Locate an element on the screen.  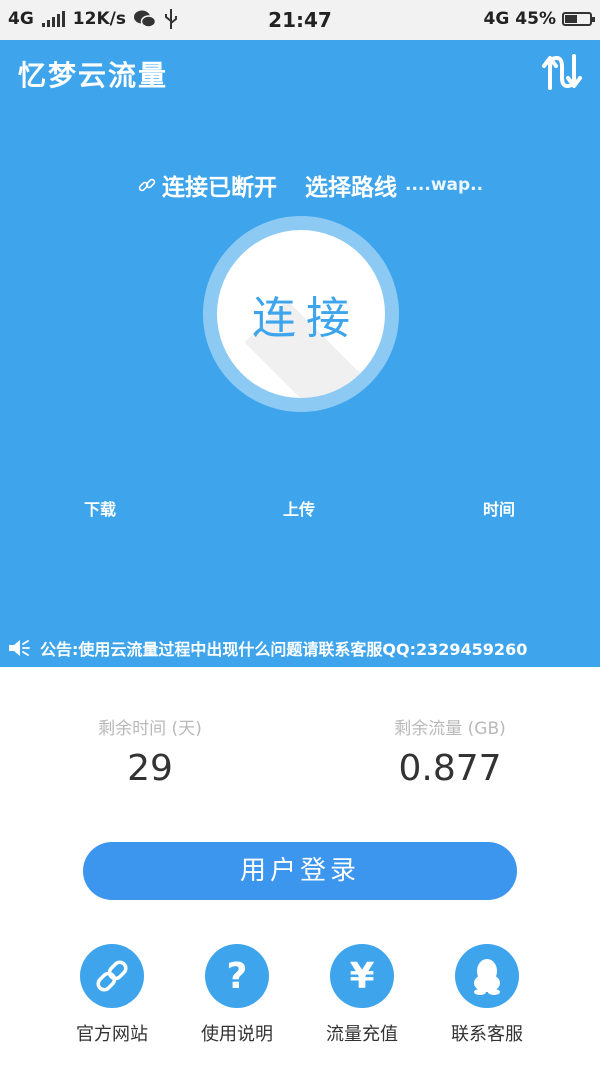
instructions-button: ? 使用说明 is located at coordinates (237, 995).